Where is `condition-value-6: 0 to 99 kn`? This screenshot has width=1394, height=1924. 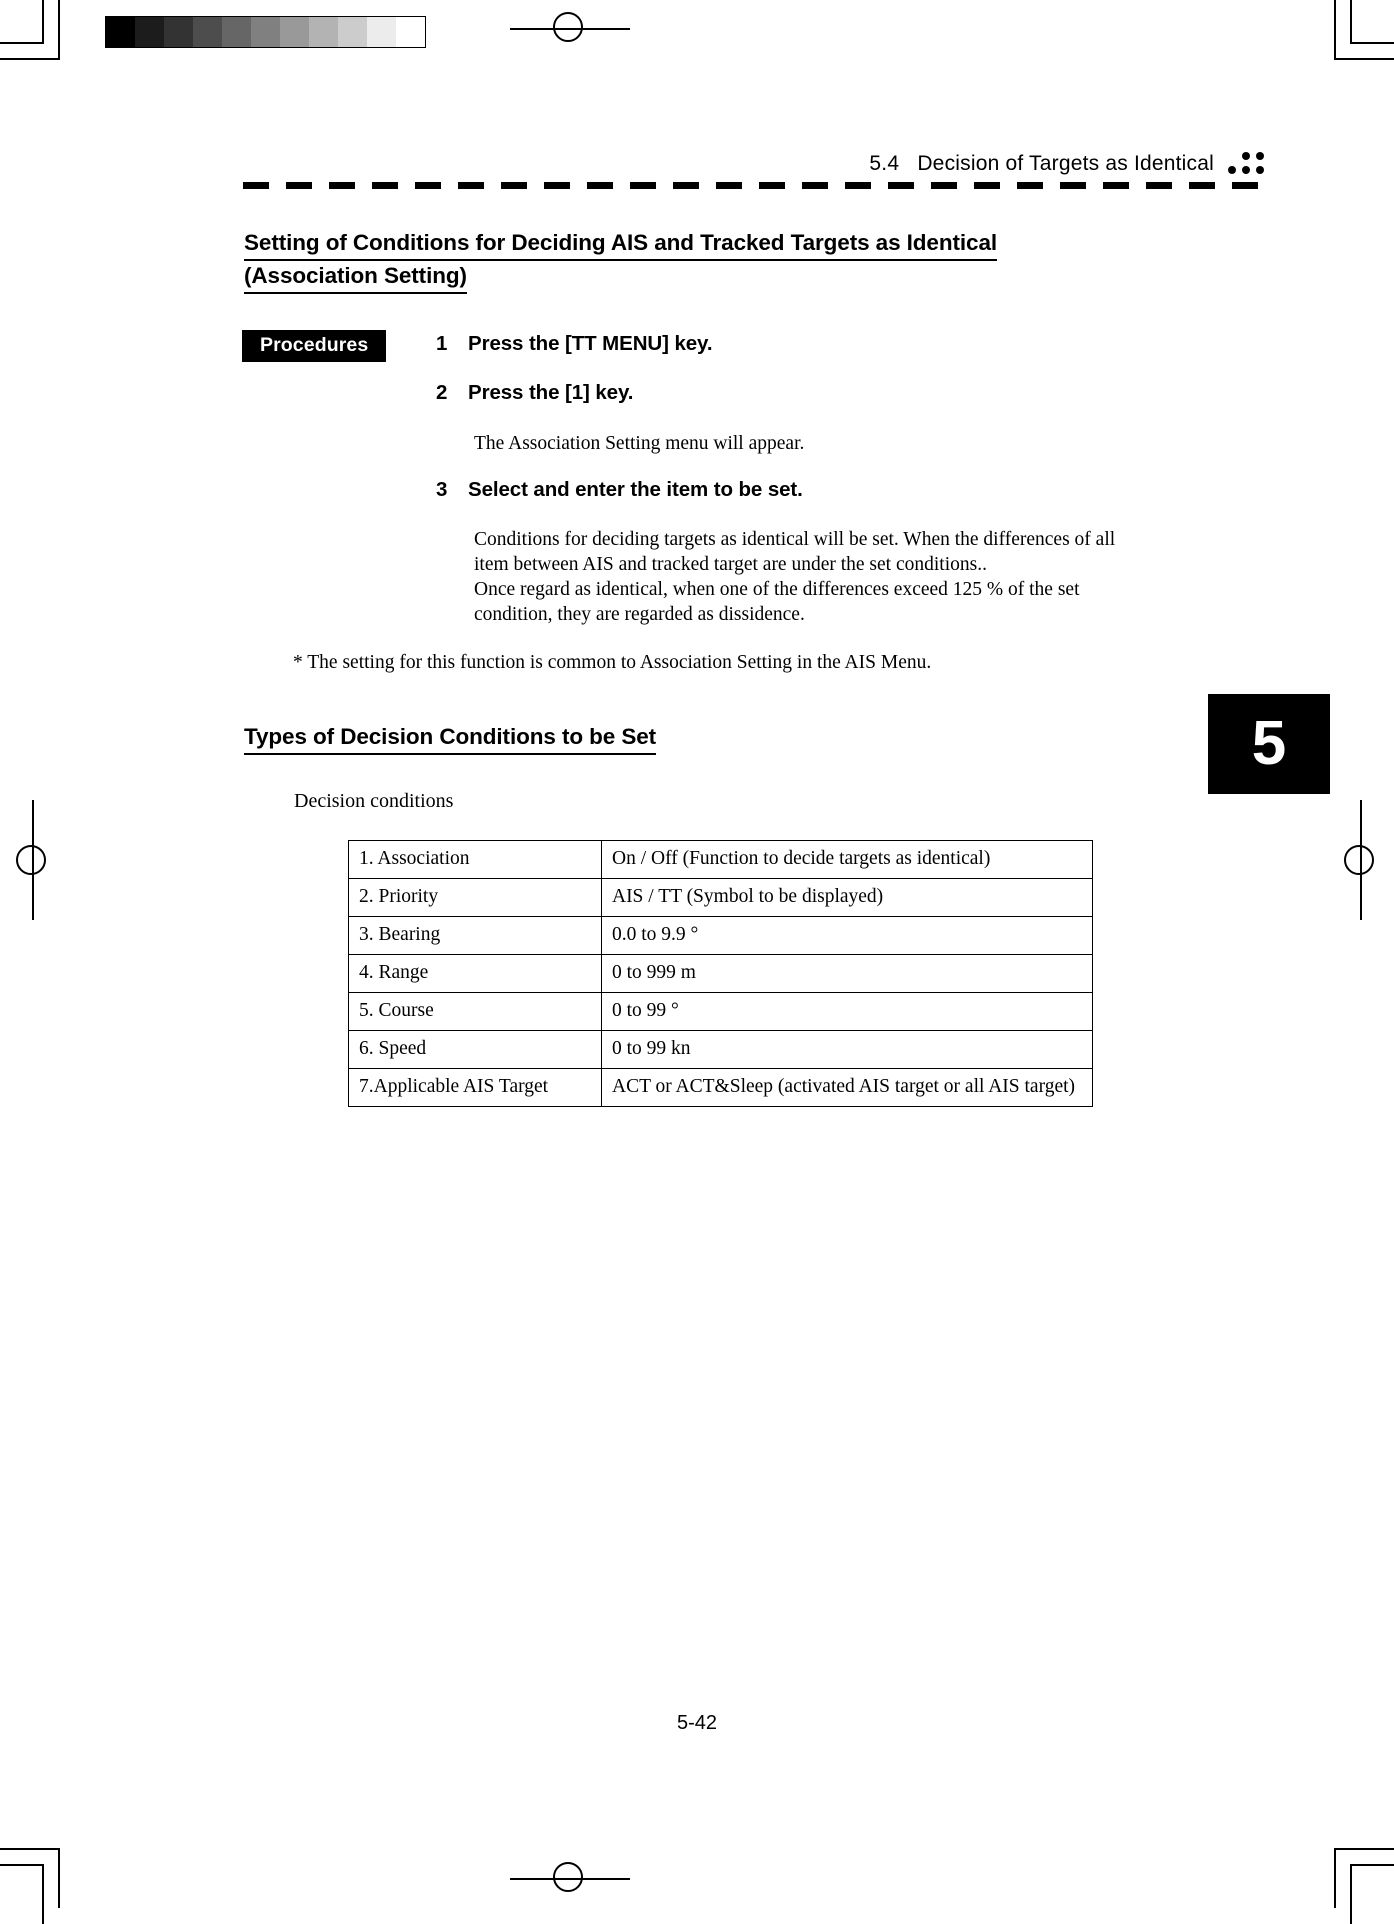
condition-value-6: 0 to 99 kn is located at coordinates (847, 1049).